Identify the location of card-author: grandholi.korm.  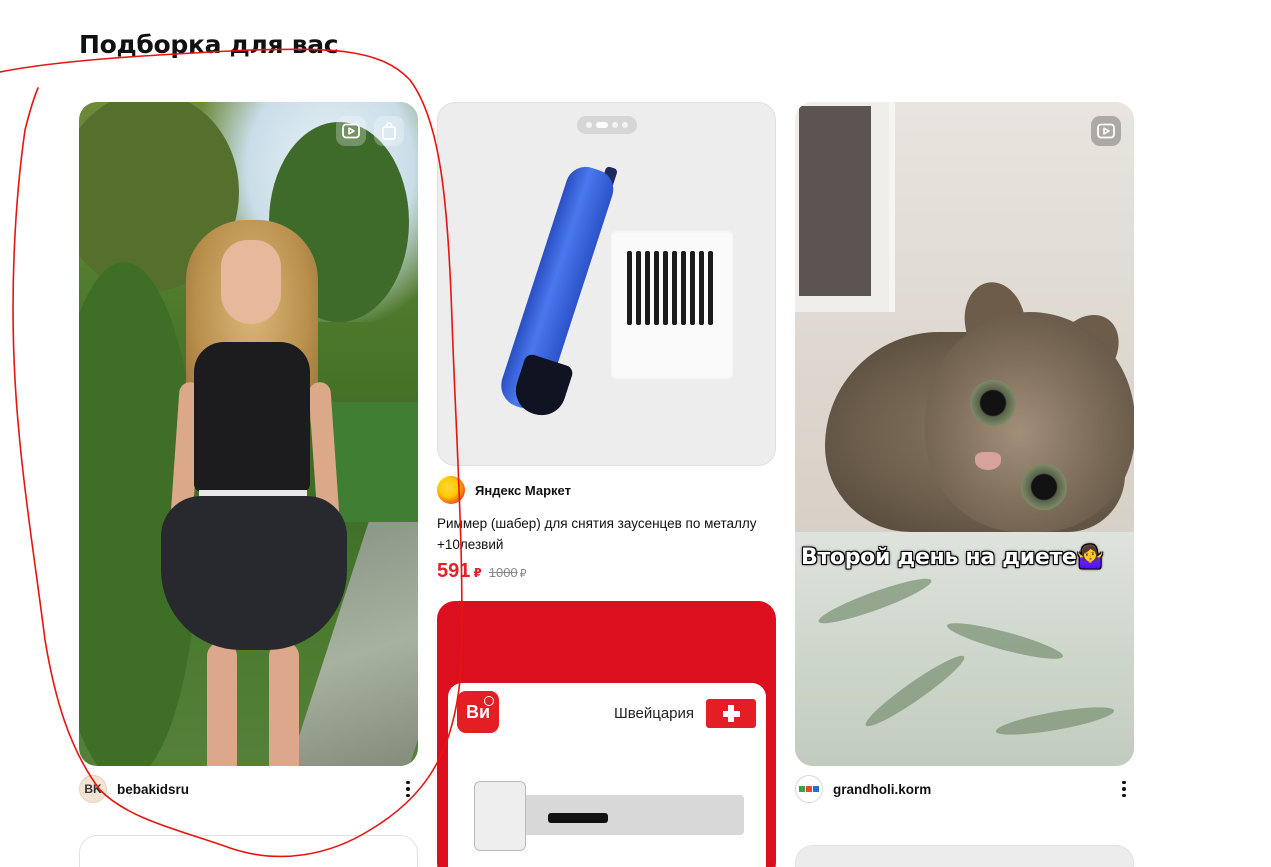
(863, 789).